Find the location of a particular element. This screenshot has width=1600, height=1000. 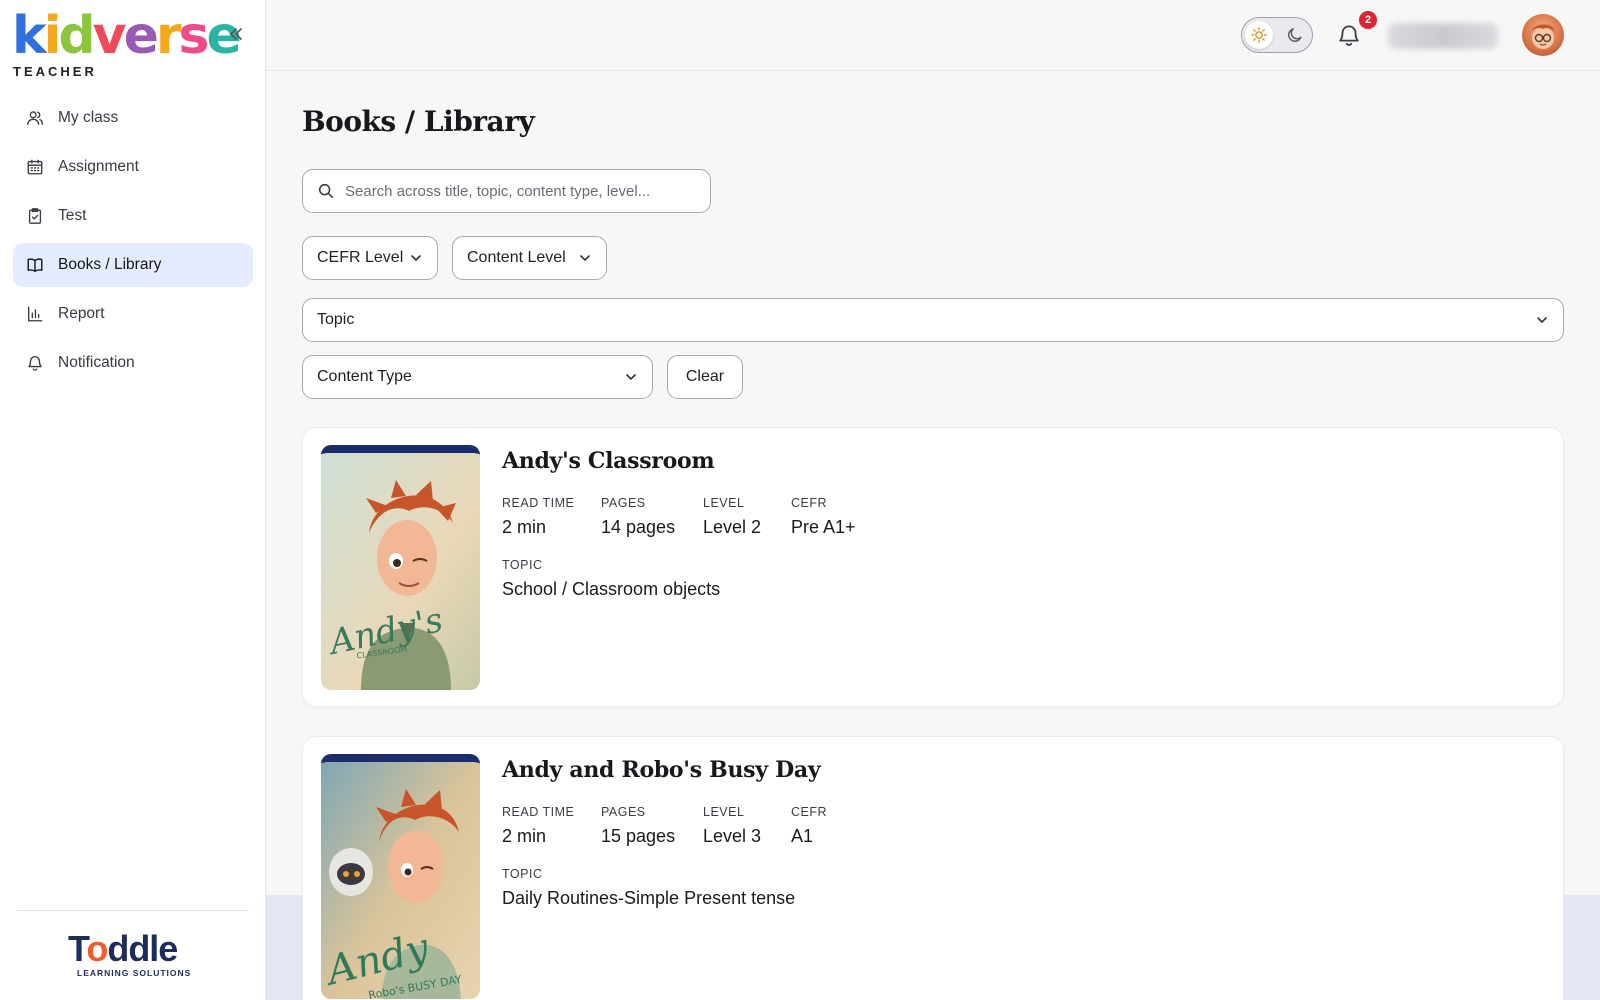

book-title: Andy and Robo's Busy Day is located at coordinates (661, 770).